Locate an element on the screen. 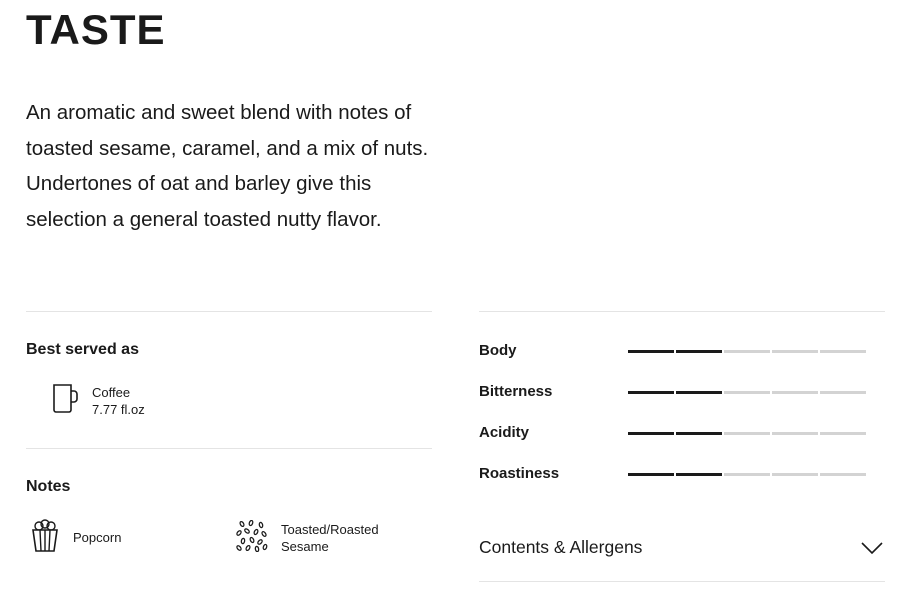  served-item-size: 7.77 fl.oz is located at coordinates (118, 409).